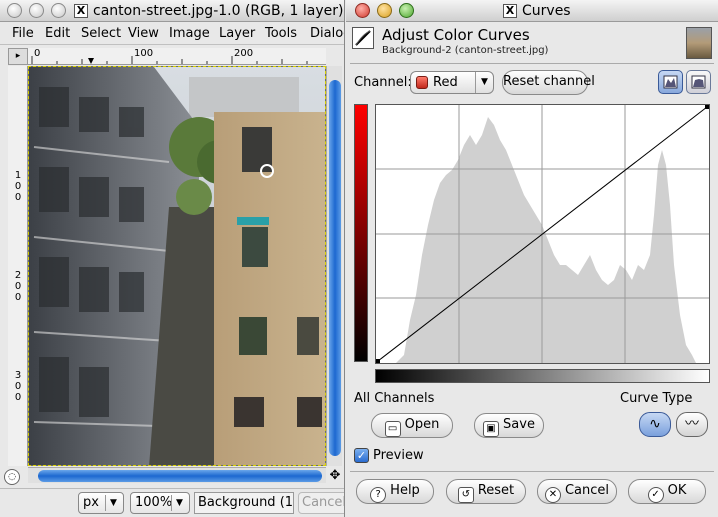  I want to click on channel-select: Red ▼, so click(452, 82).